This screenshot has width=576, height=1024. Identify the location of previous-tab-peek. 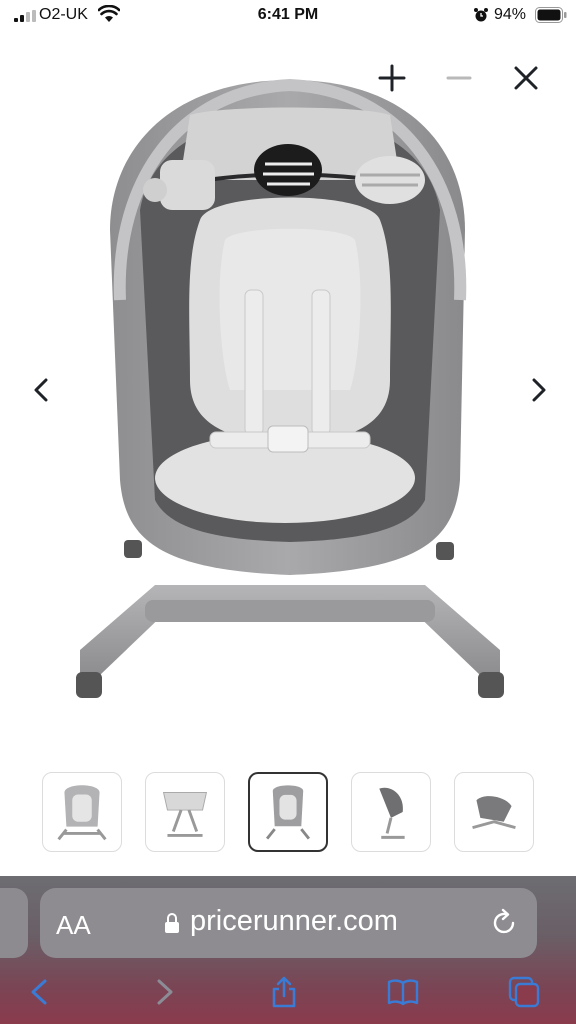
(14, 923).